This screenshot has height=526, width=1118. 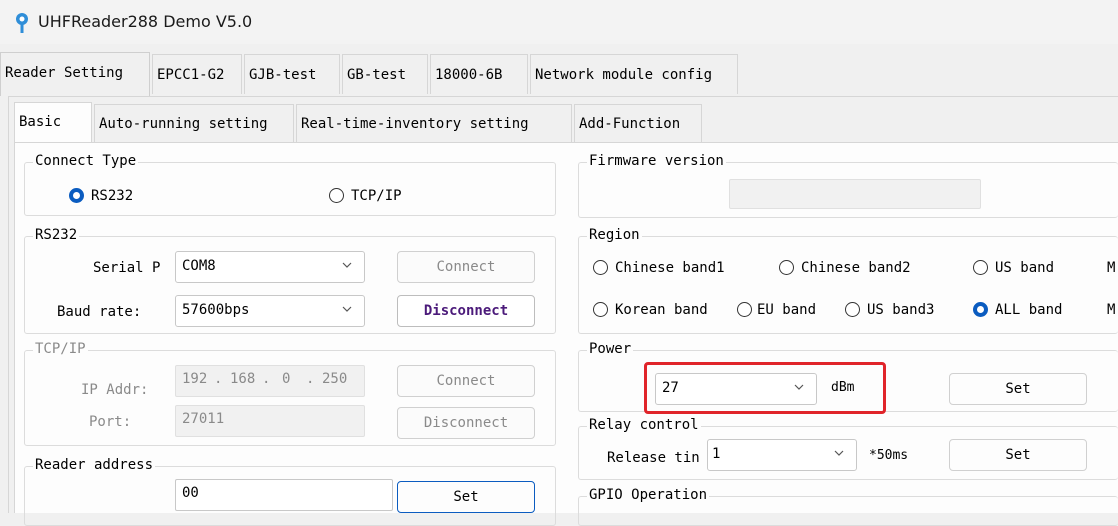 What do you see at coordinates (610, 349) in the screenshot?
I see `power-legend: Power` at bounding box center [610, 349].